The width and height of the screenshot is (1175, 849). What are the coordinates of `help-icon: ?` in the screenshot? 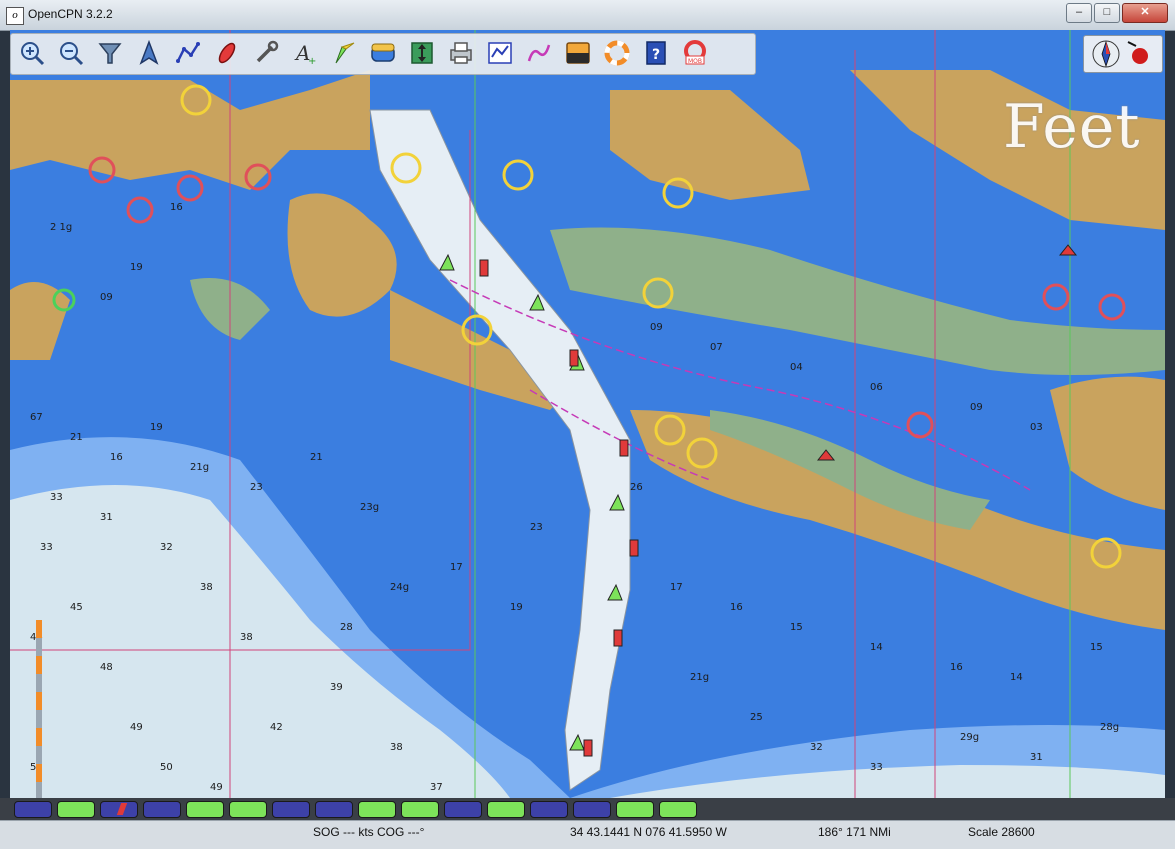 It's located at (656, 53).